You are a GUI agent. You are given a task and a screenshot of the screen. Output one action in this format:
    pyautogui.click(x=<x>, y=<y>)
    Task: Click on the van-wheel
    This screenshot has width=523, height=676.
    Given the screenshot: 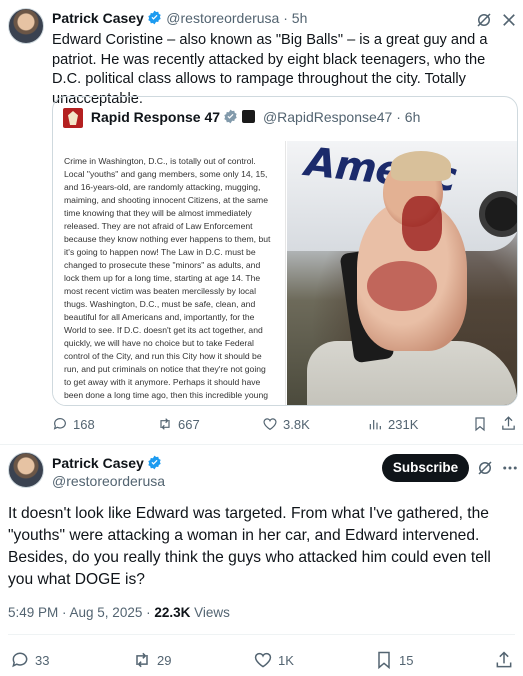 What is the action you would take?
    pyautogui.click(x=498, y=214)
    